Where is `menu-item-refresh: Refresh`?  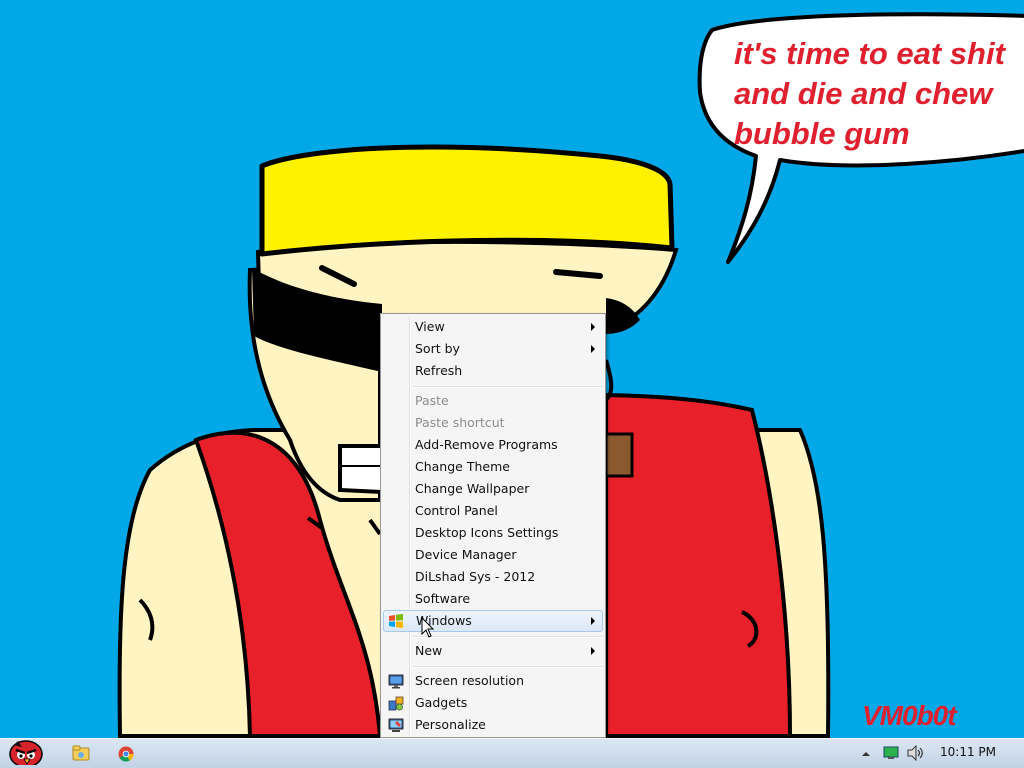
menu-item-refresh: Refresh is located at coordinates (493, 371).